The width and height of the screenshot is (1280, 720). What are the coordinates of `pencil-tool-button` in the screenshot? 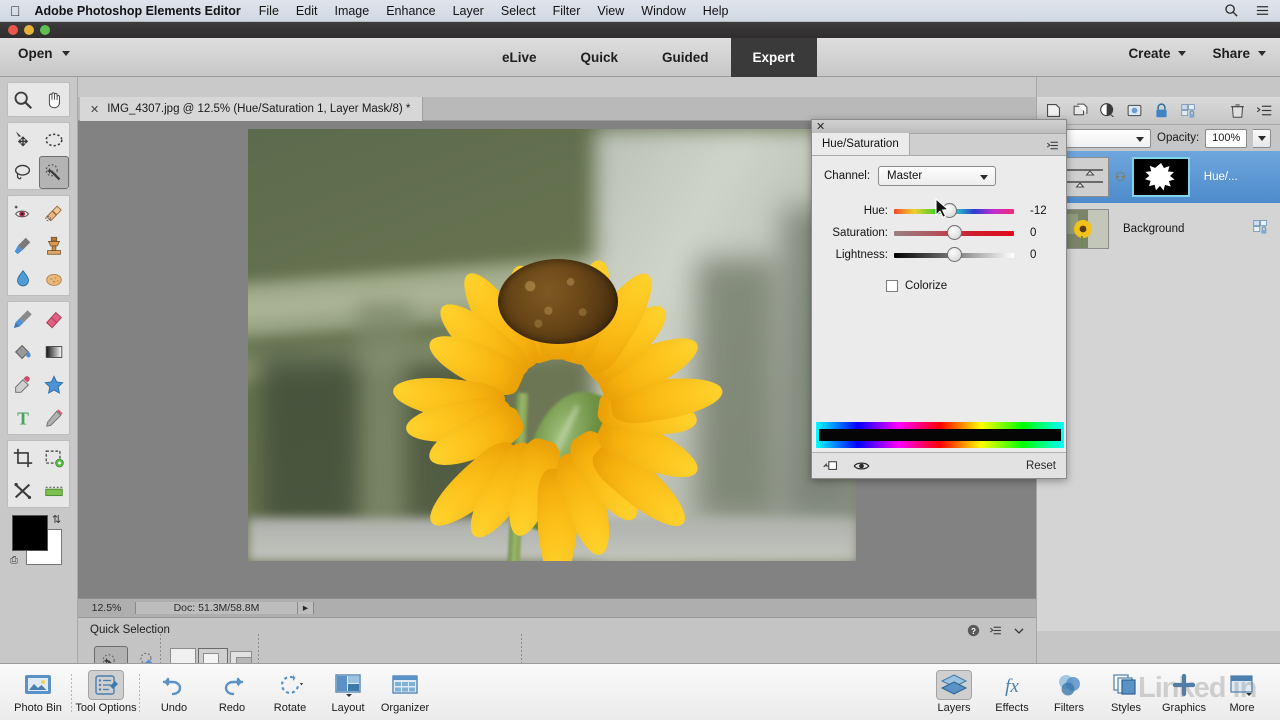 It's located at (54, 417).